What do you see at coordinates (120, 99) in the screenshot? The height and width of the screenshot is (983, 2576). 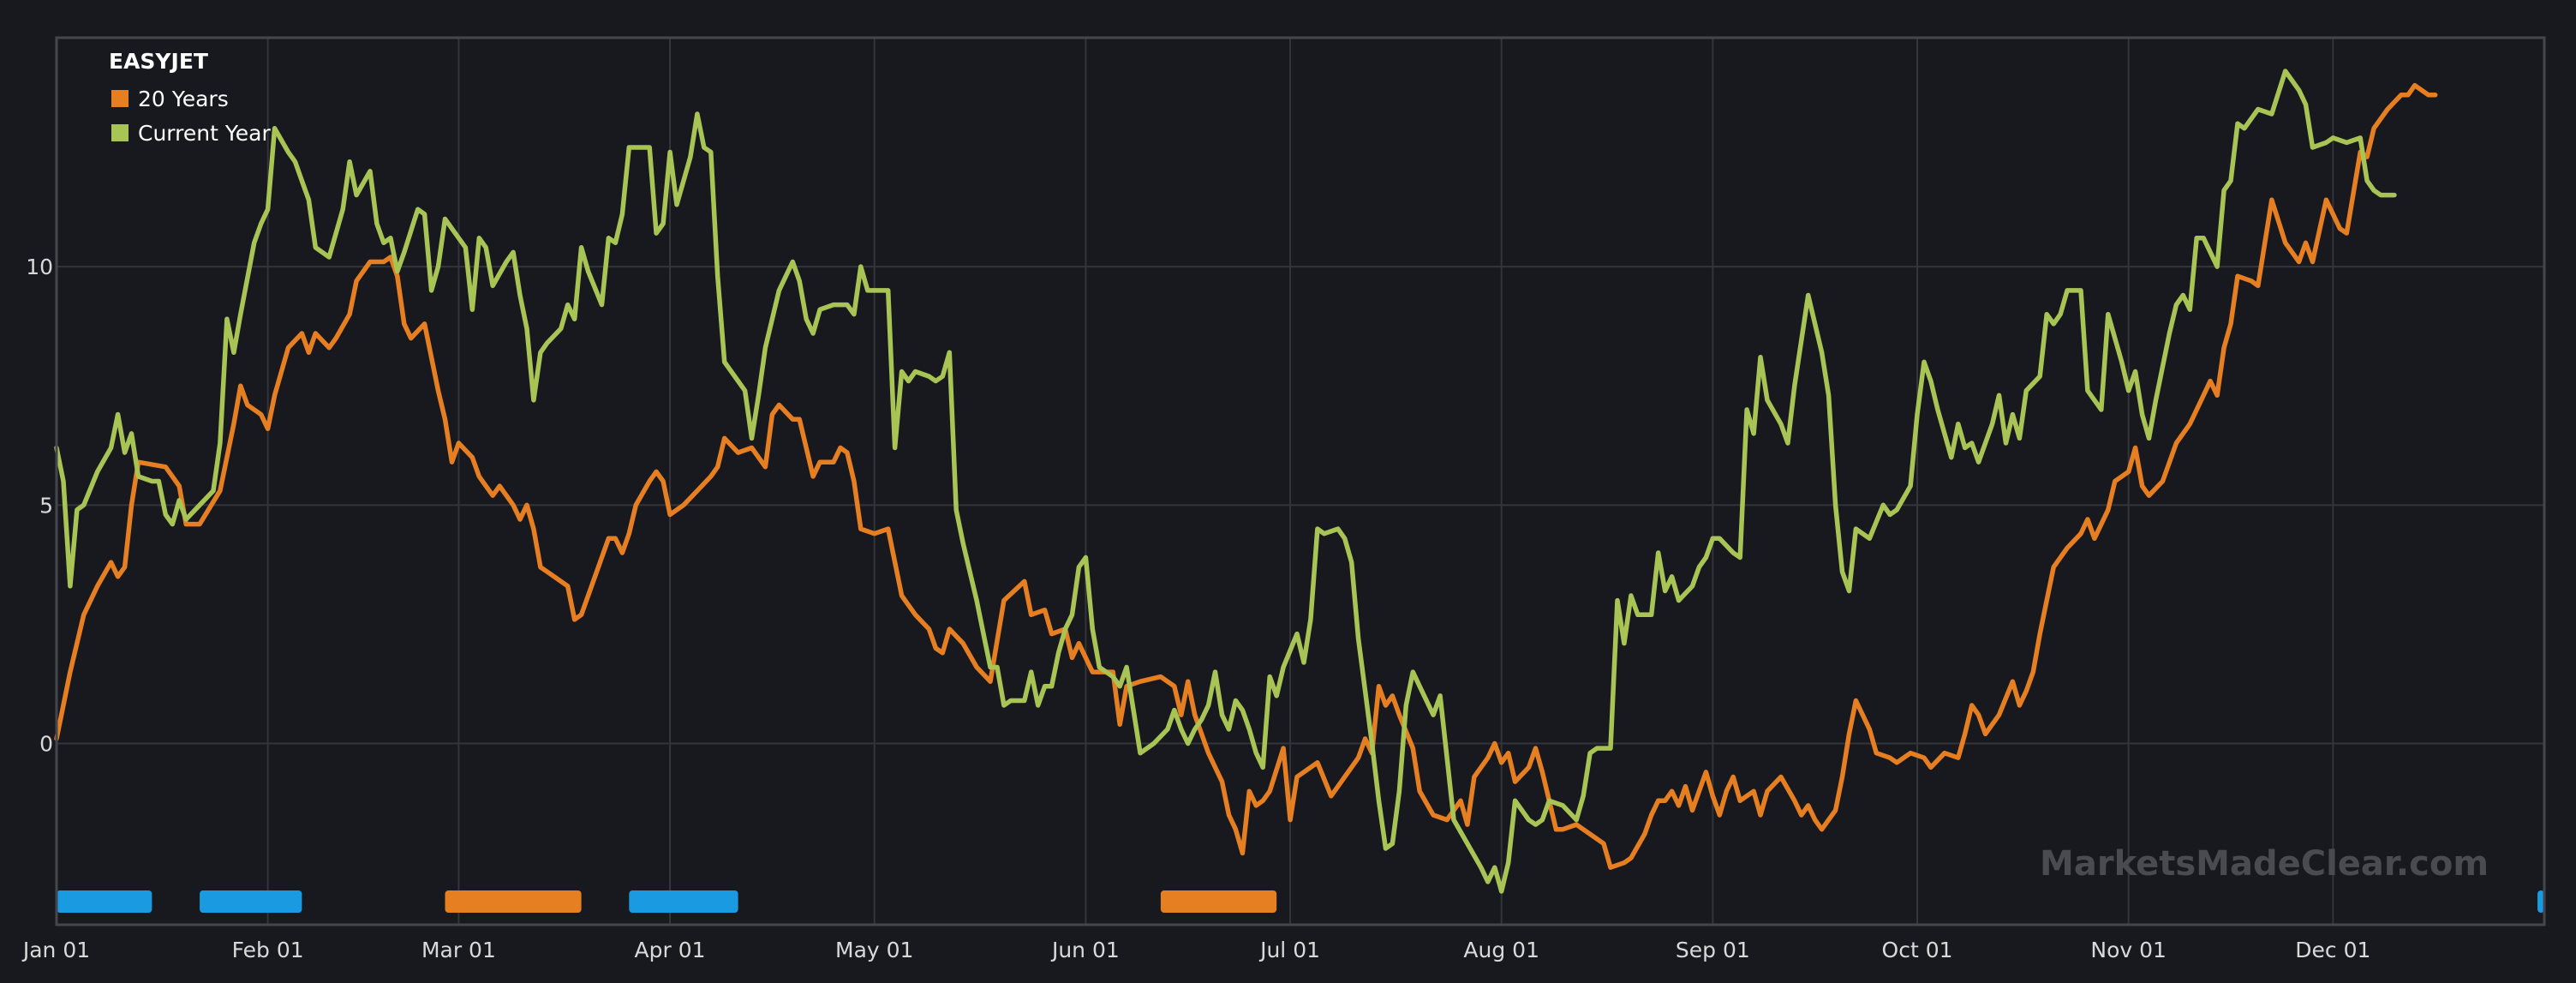 I see `legend-swatch-20-years` at bounding box center [120, 99].